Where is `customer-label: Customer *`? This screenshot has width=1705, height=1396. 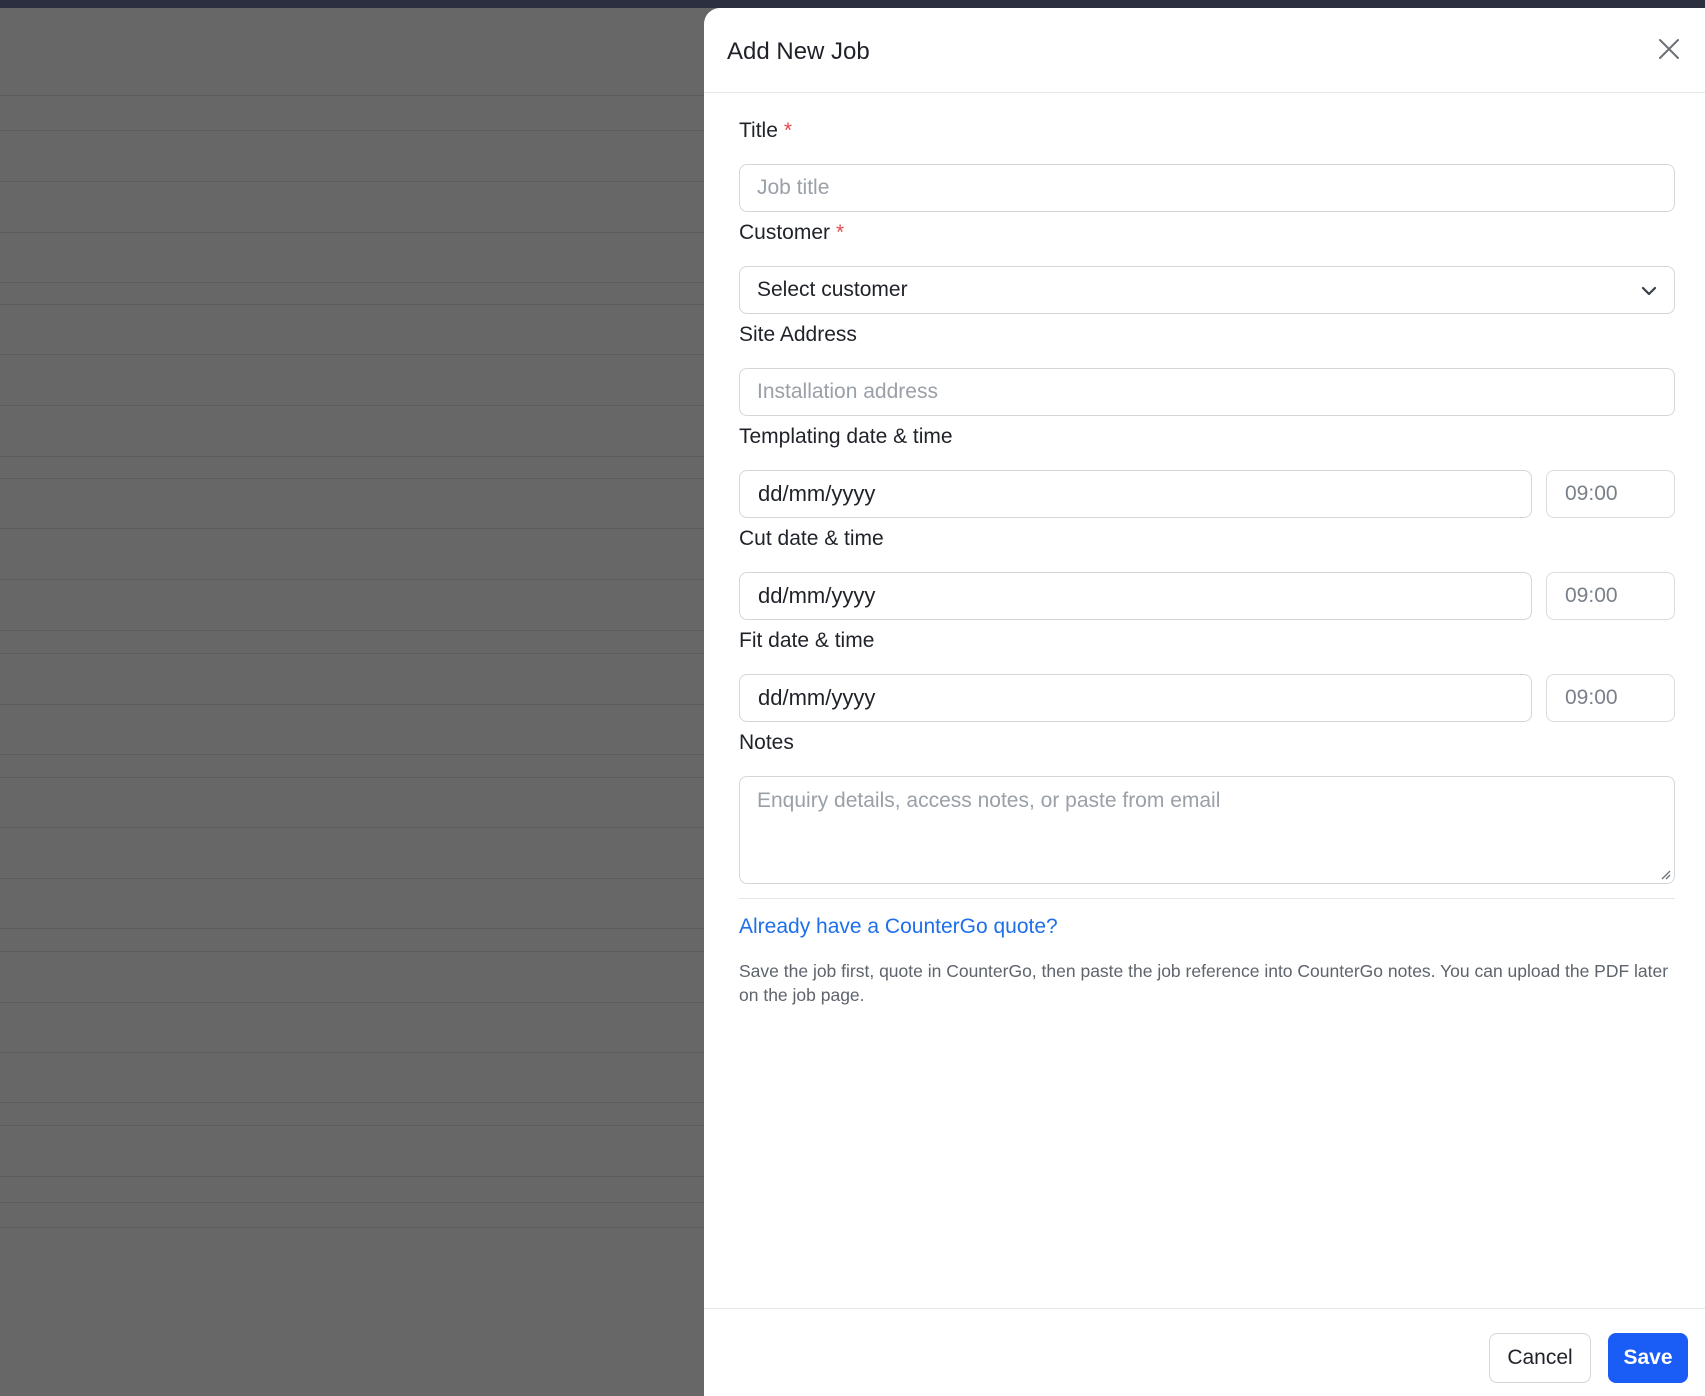
customer-label: Customer * is located at coordinates (791, 233).